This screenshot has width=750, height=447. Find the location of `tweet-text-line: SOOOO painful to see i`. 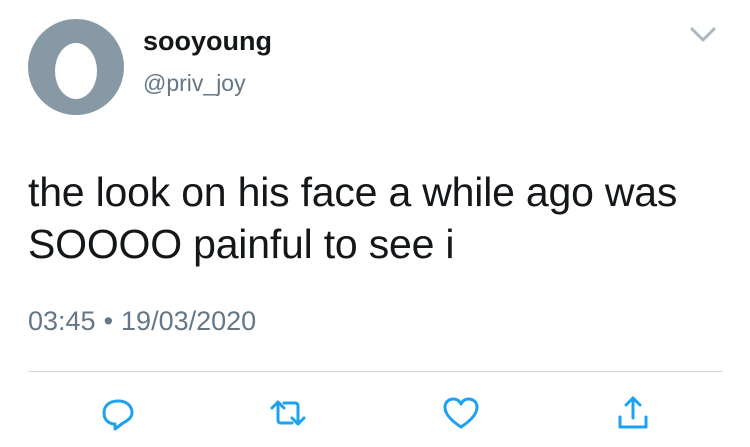

tweet-text-line: SOOOO painful to see i is located at coordinates (241, 244).